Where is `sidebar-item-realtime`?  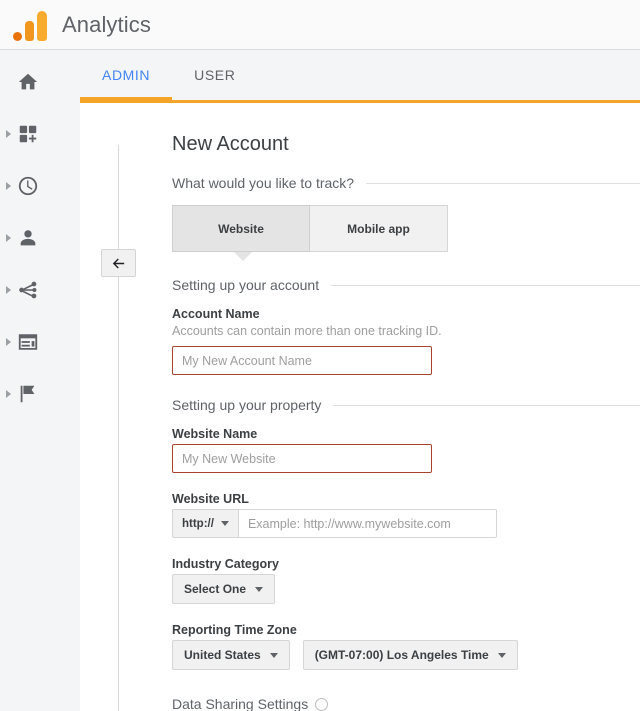 sidebar-item-realtime is located at coordinates (28, 186).